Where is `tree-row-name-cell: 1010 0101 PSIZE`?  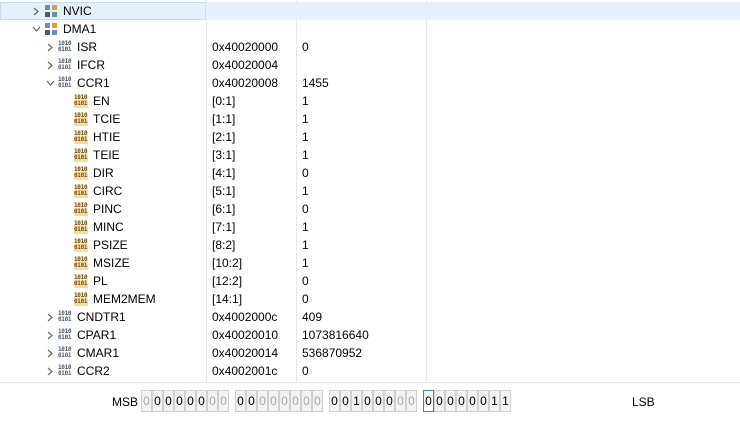 tree-row-name-cell: 1010 0101 PSIZE is located at coordinates (103, 245).